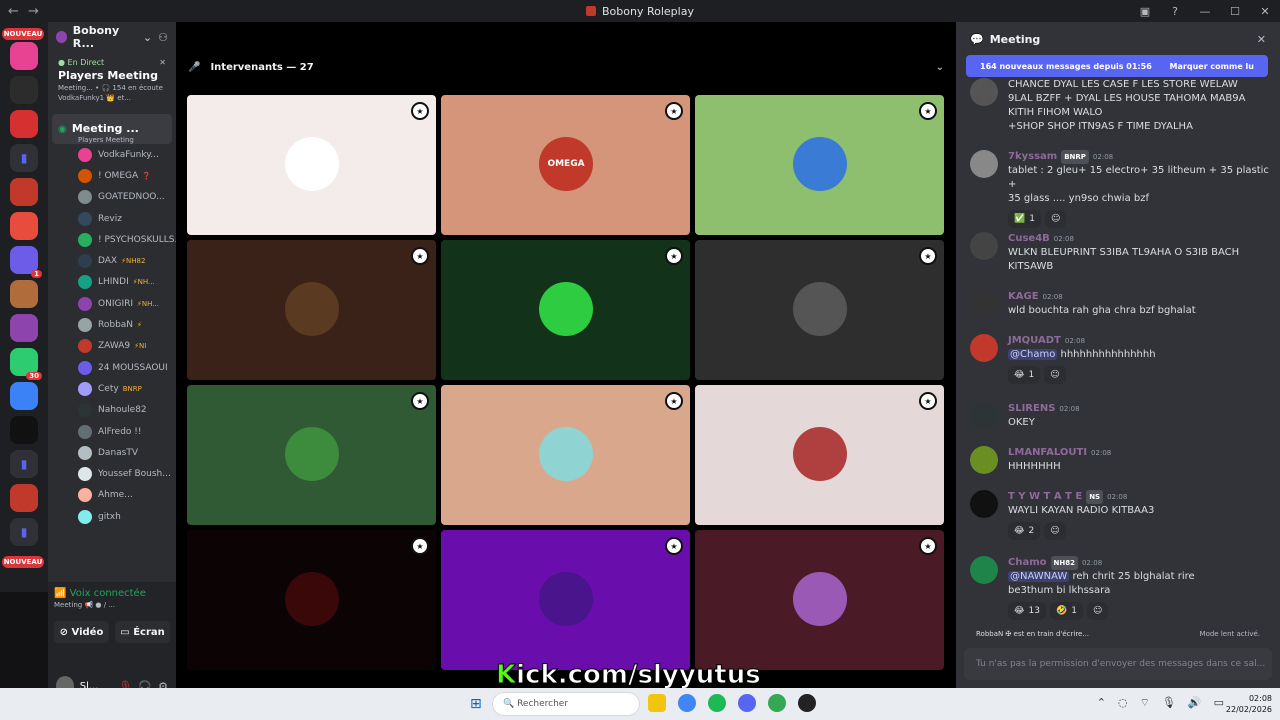 The height and width of the screenshot is (720, 1280). I want to click on add-member-icon: ⚇, so click(163, 37).